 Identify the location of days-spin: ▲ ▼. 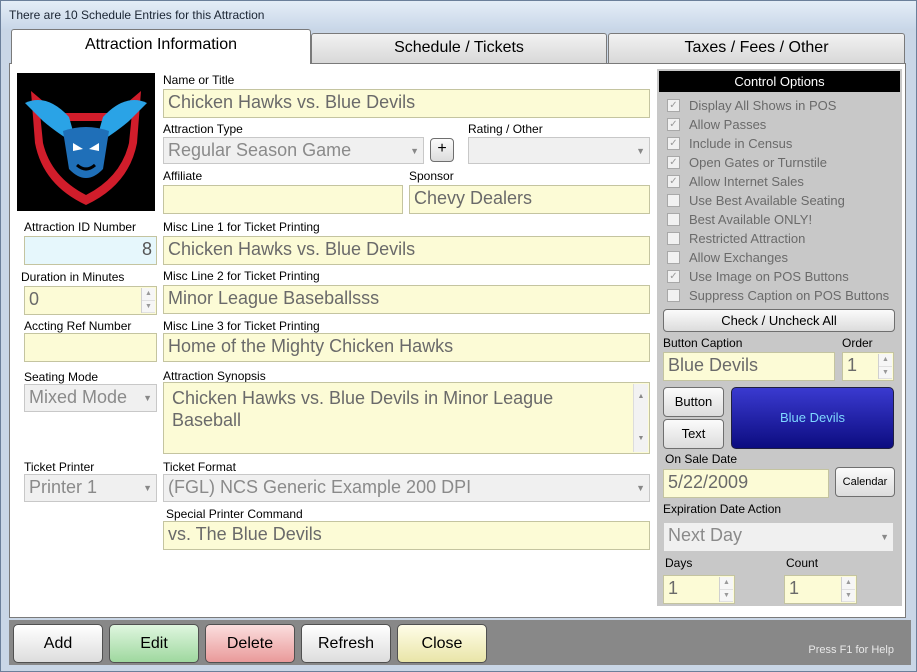
(726, 589).